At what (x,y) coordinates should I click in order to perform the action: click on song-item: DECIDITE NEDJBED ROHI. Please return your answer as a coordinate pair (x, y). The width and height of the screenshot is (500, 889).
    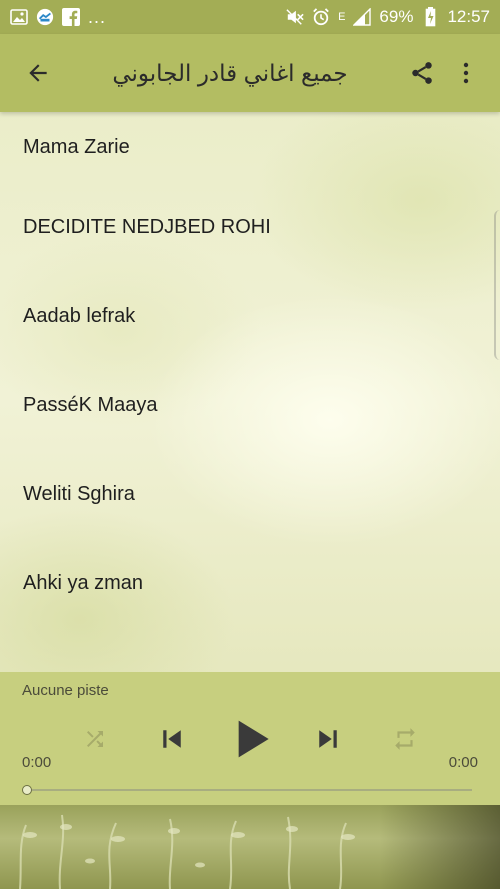
    Looking at the image, I should click on (250, 227).